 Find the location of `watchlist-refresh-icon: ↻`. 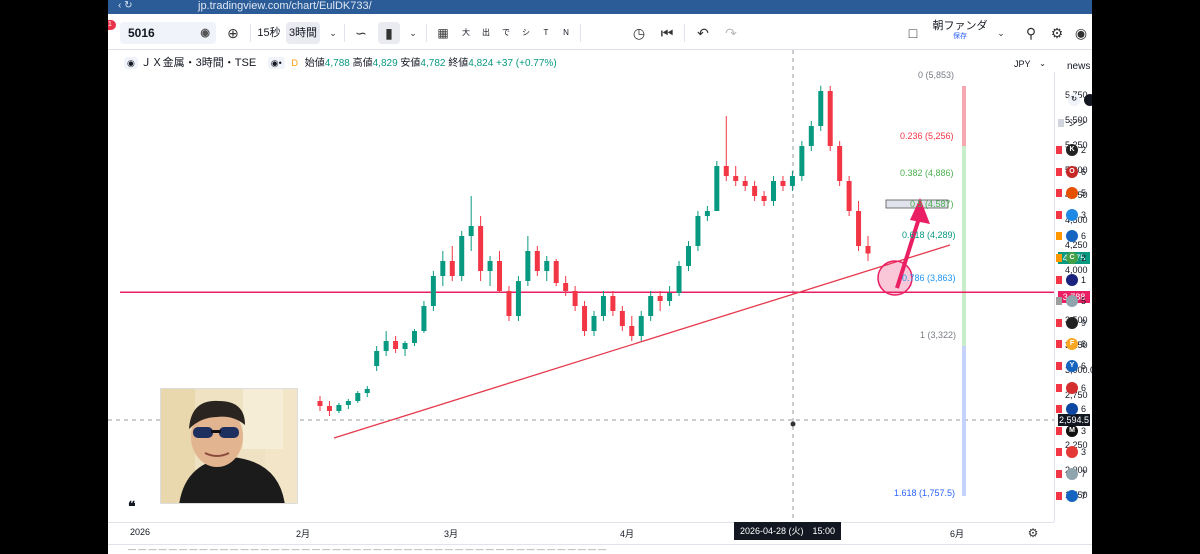

watchlist-refresh-icon: ↻ is located at coordinates (1074, 100).